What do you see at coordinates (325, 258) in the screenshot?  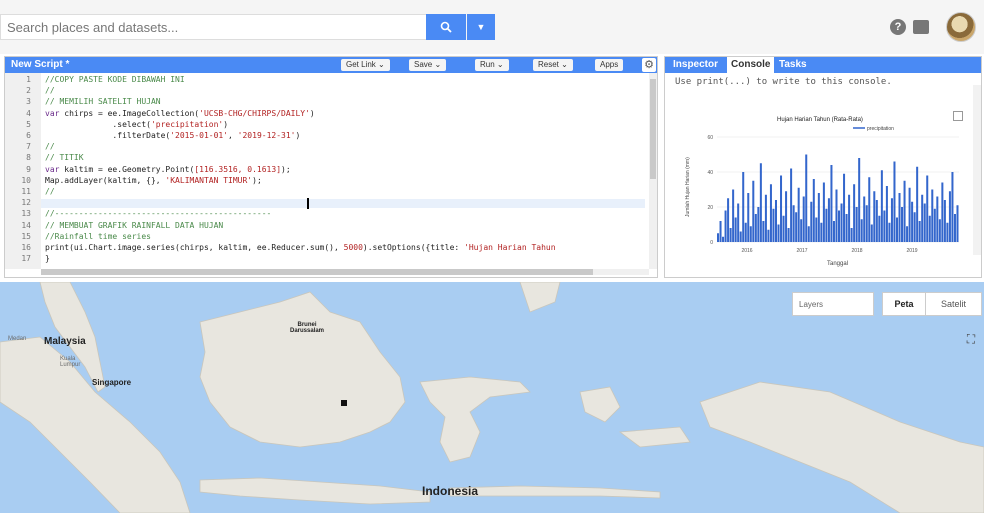 I see `code-line: 17}` at bounding box center [325, 258].